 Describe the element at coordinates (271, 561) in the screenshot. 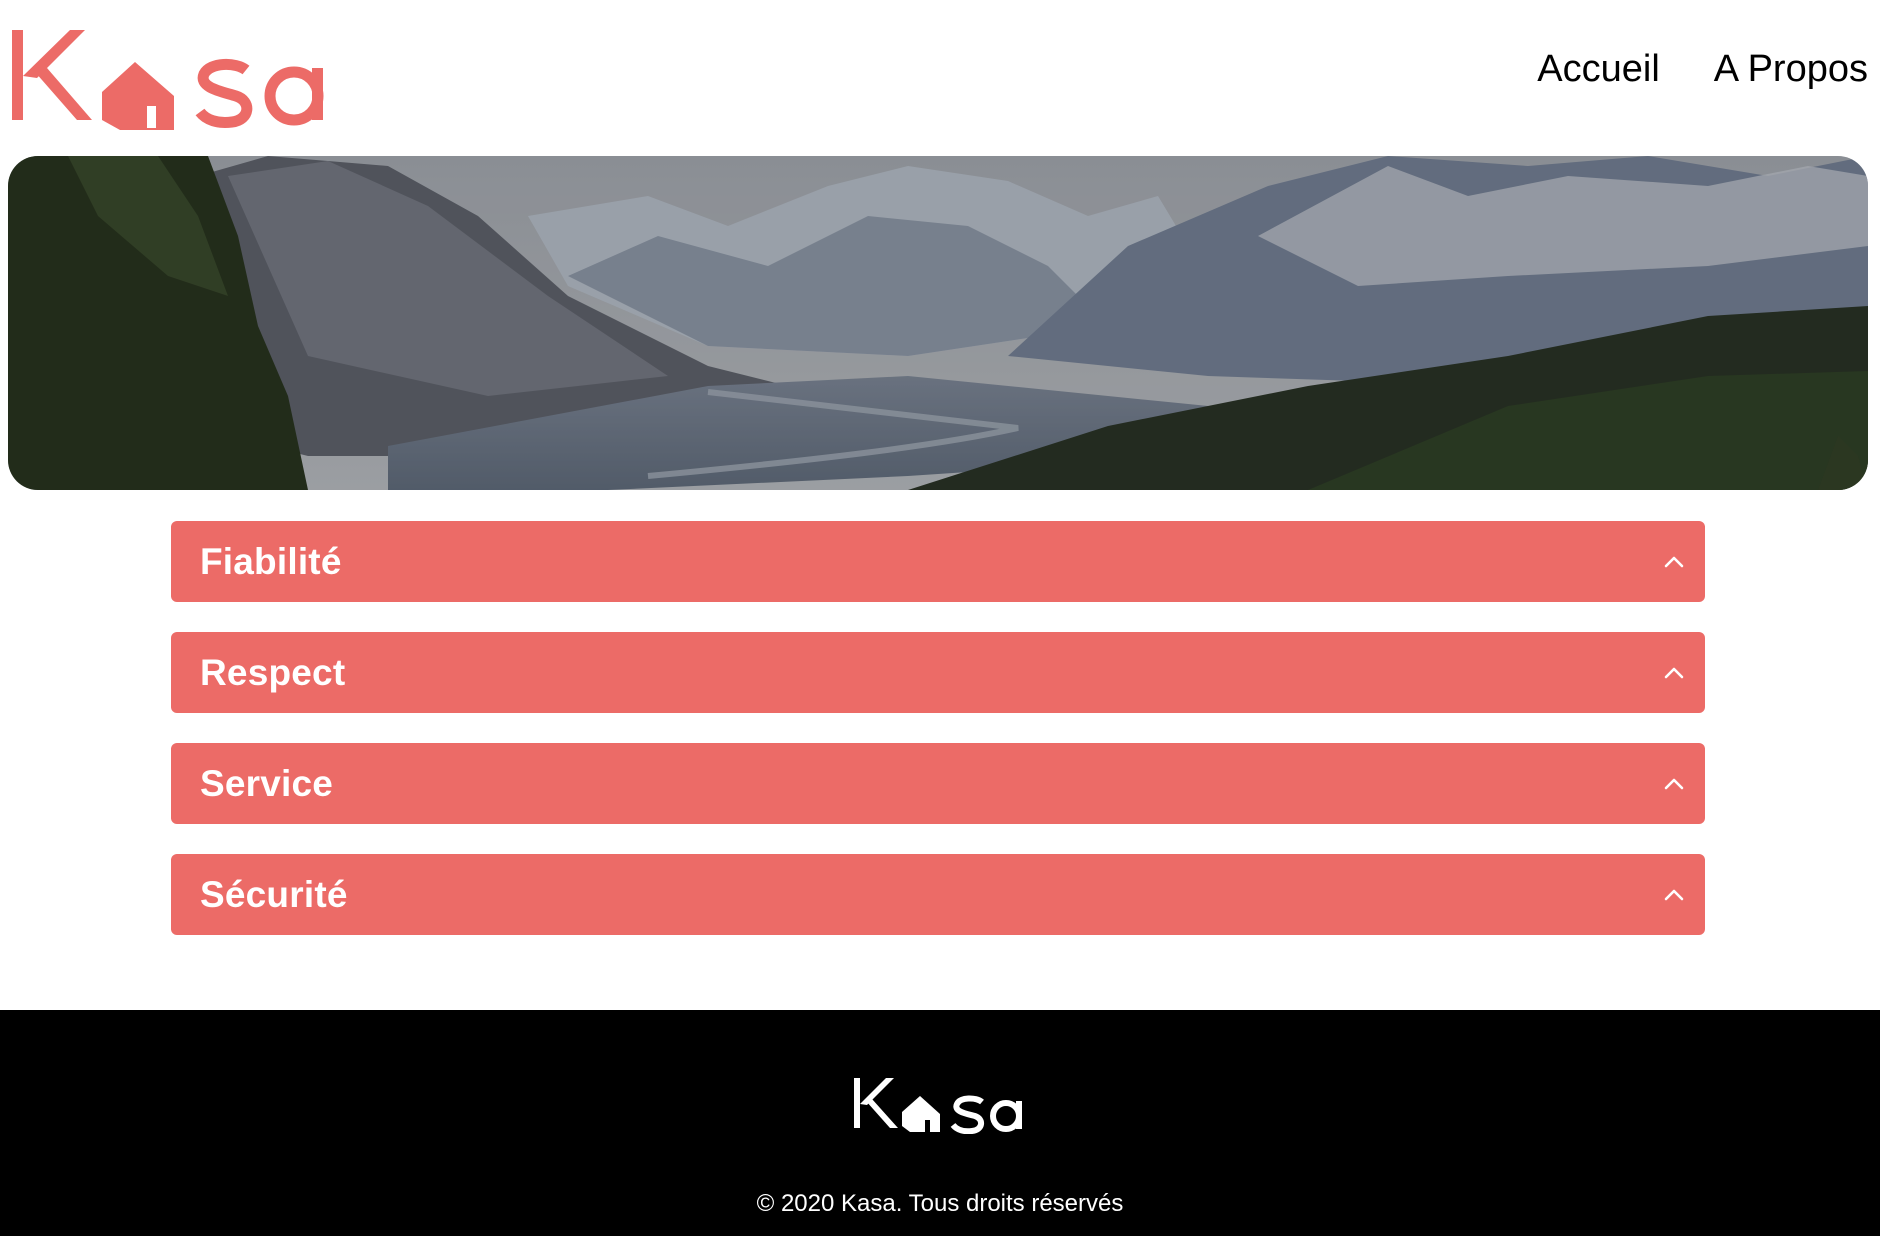

I see `collapse-title: Fiabilité` at that location.